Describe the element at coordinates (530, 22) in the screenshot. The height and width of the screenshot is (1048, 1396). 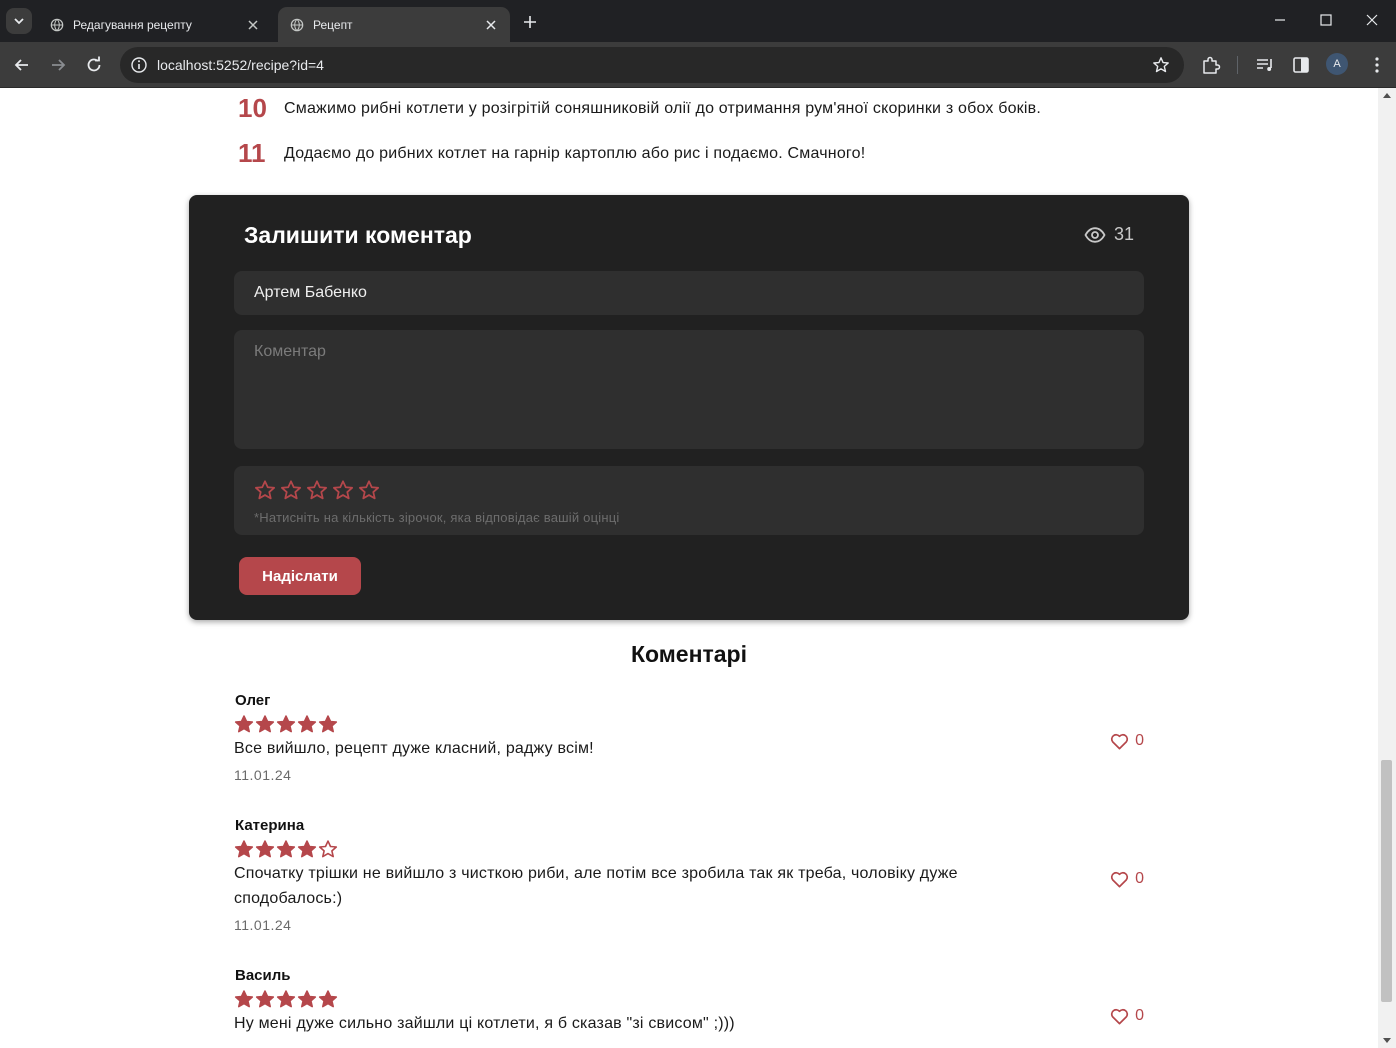
I see `new-tab-plus-icon` at that location.